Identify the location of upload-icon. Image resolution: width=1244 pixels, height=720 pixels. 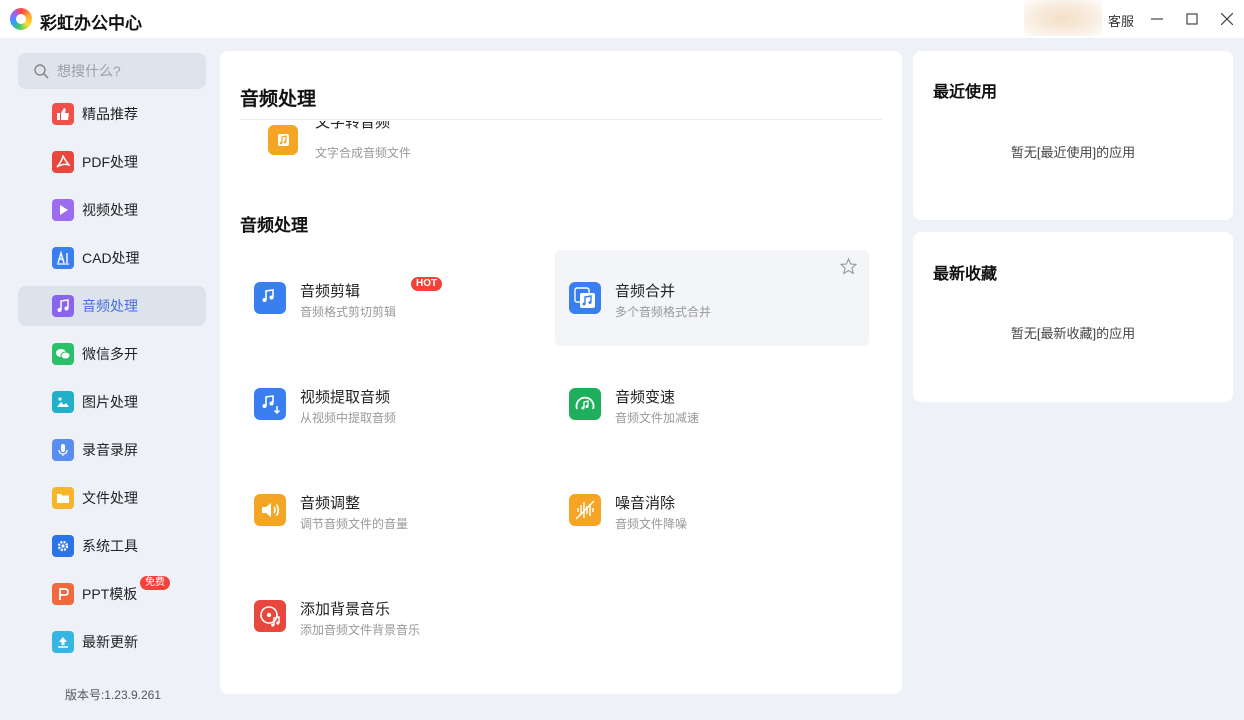
(63, 642).